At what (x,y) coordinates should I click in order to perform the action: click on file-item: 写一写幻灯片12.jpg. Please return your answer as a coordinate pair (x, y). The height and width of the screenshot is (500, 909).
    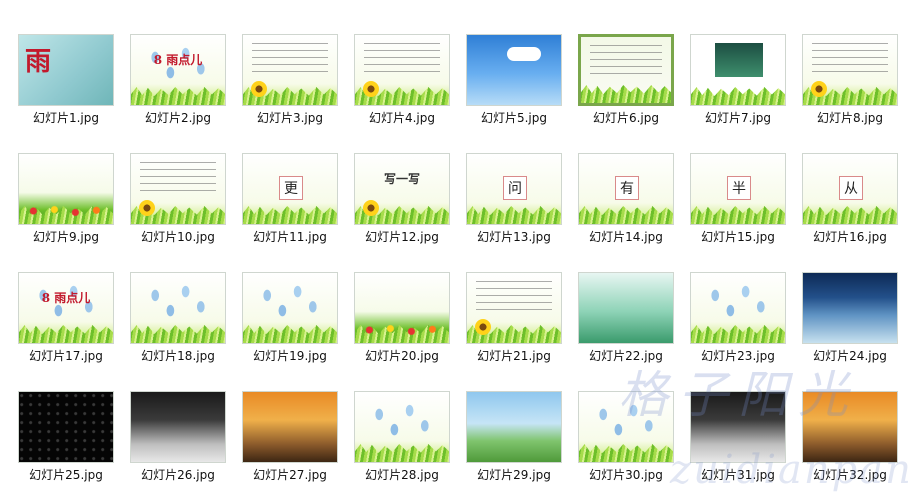
    Looking at the image, I should click on (402, 213).